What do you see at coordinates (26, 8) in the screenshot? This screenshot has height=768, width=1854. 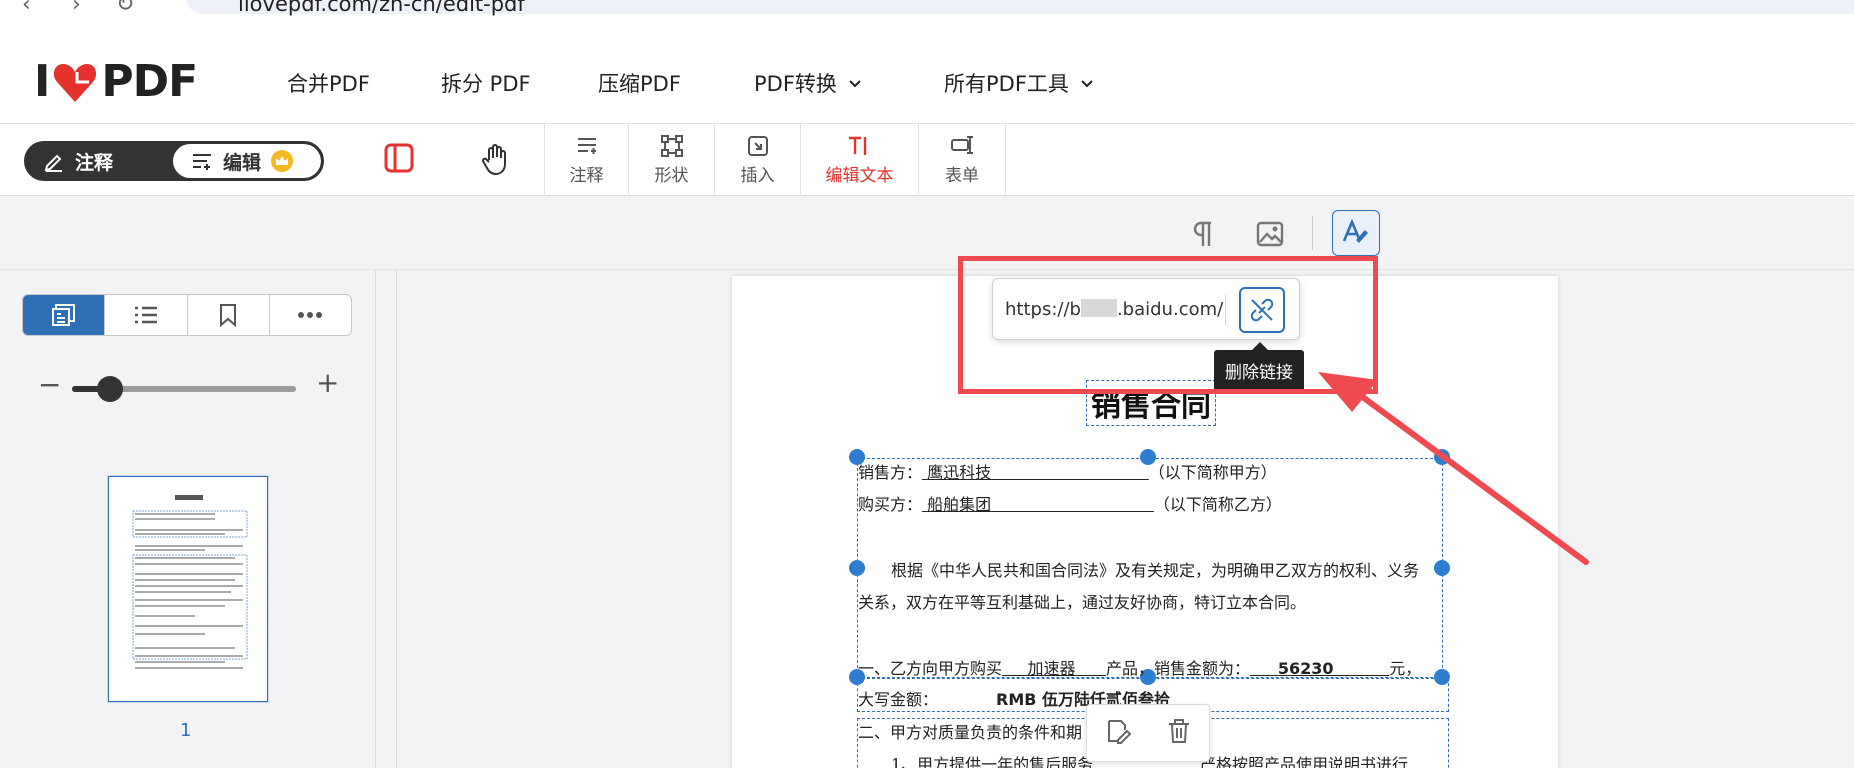 I see `back-icon: ‹` at bounding box center [26, 8].